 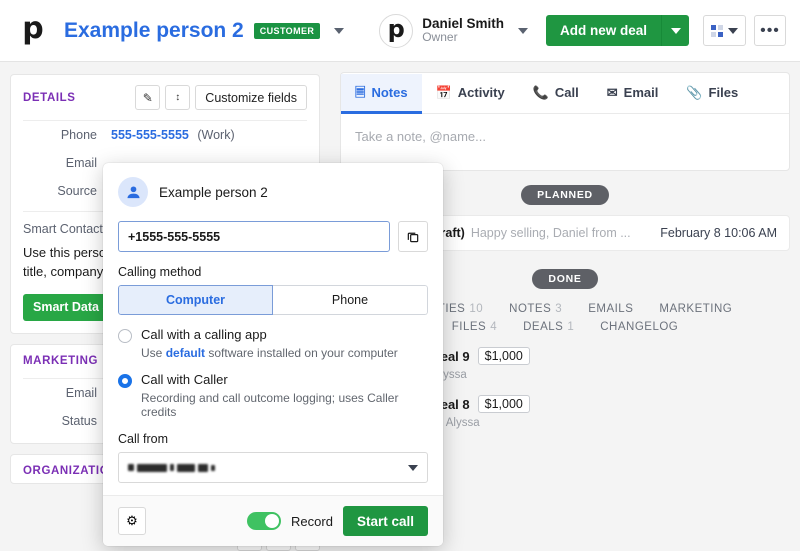 What do you see at coordinates (639, 327) in the screenshot?
I see `filter-changelog: CHANGELOG` at bounding box center [639, 327].